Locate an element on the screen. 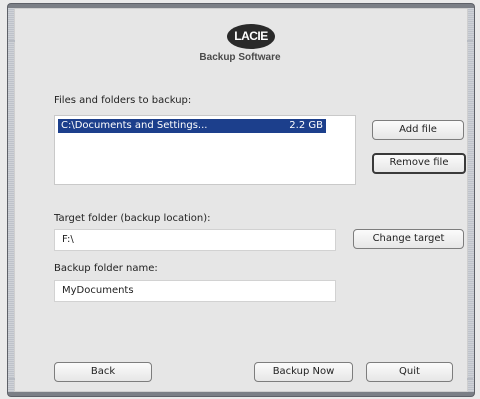  list-item: C:\Documents and Settings... 2.2 GB is located at coordinates (192, 126).